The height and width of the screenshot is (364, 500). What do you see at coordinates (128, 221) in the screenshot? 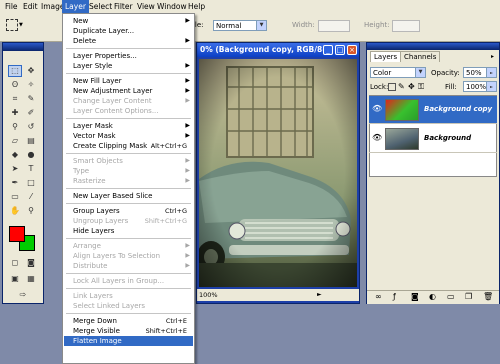
I see `menu-item-ungroup-layers: Ungroup Layers Shift+Ctrl+G` at bounding box center [128, 221].